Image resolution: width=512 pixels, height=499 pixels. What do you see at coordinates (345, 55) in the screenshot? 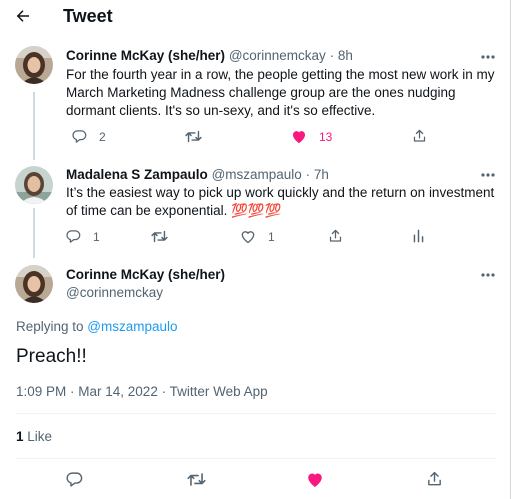
I see `tweet-time: 8h` at bounding box center [345, 55].